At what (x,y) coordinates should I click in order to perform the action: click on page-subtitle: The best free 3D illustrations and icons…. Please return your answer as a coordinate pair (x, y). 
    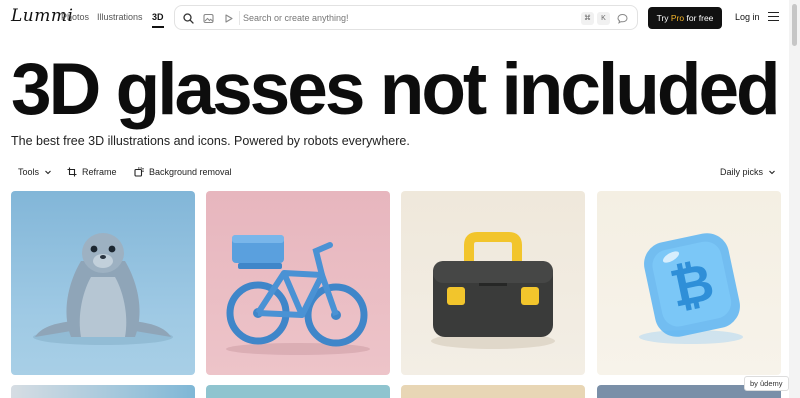
    Looking at the image, I should click on (210, 141).